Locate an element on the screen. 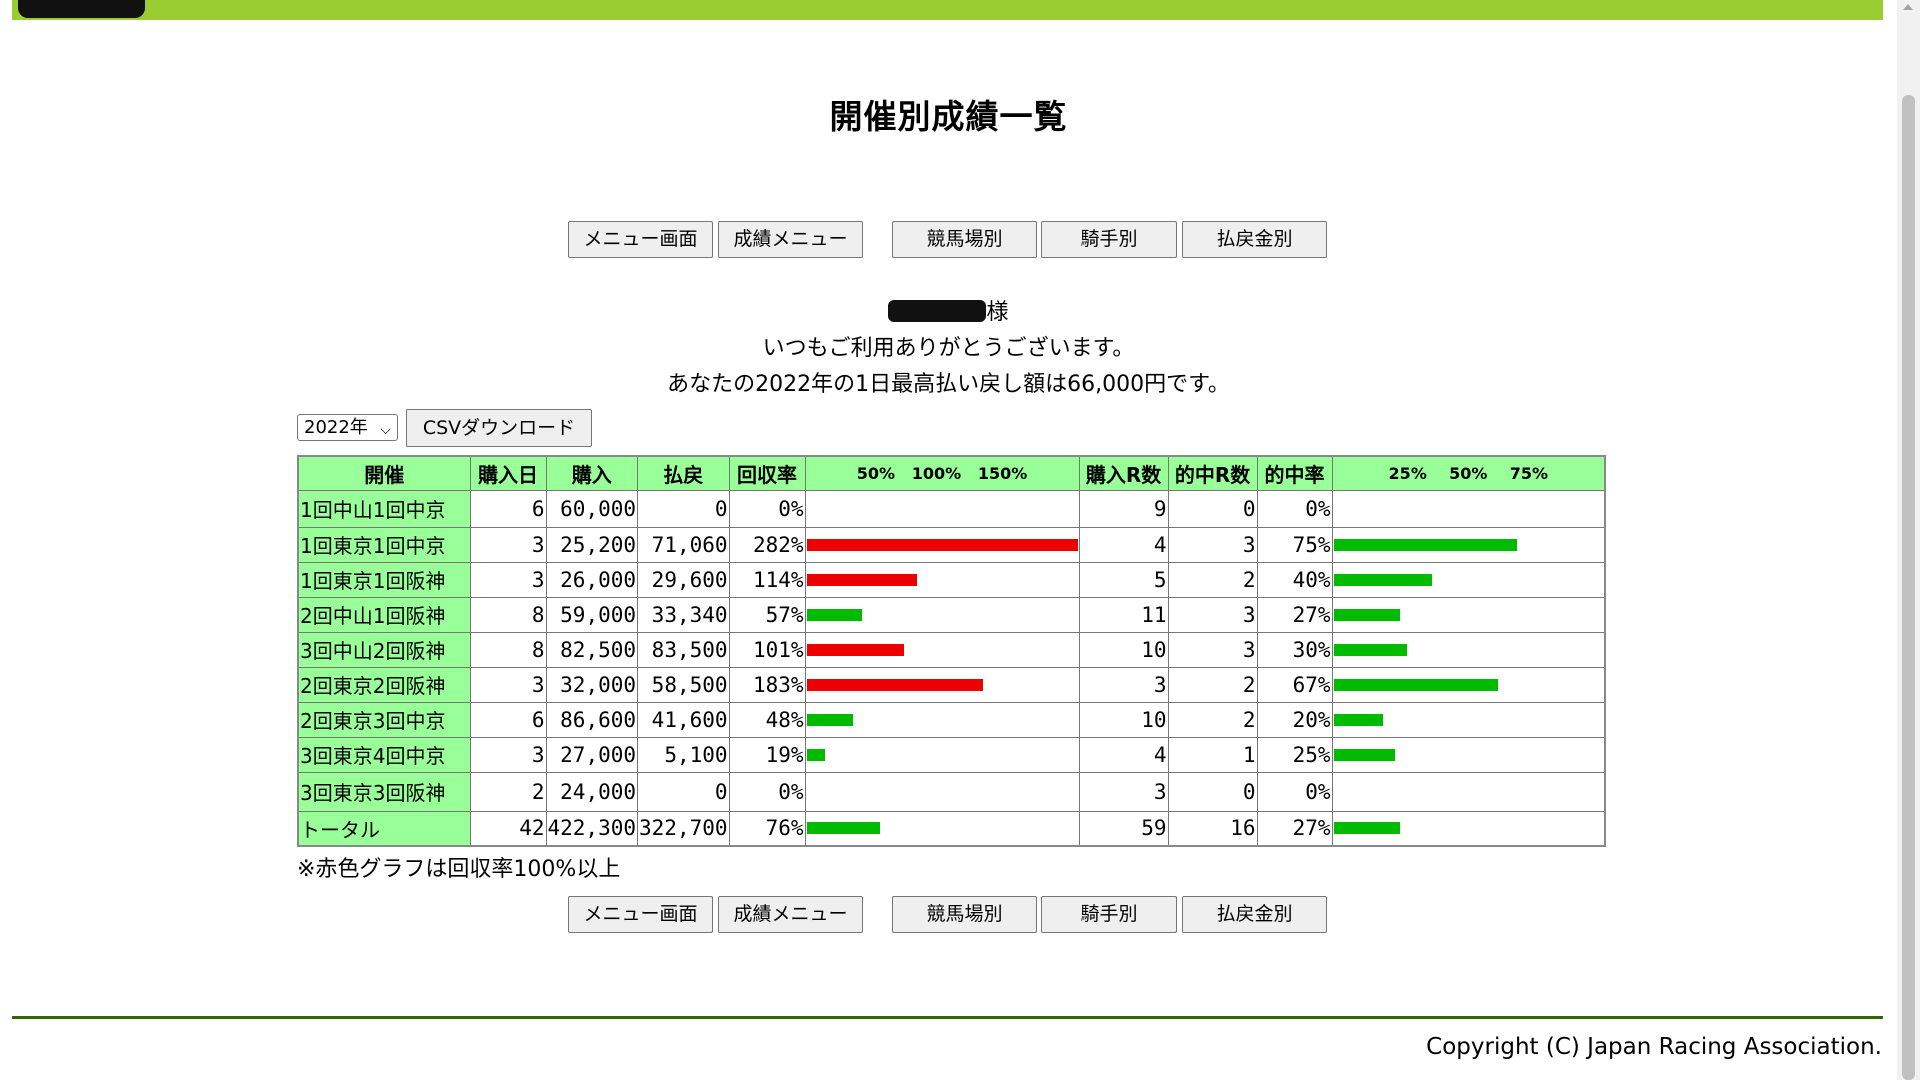  cell-purchase: 25,200 is located at coordinates (592, 544).